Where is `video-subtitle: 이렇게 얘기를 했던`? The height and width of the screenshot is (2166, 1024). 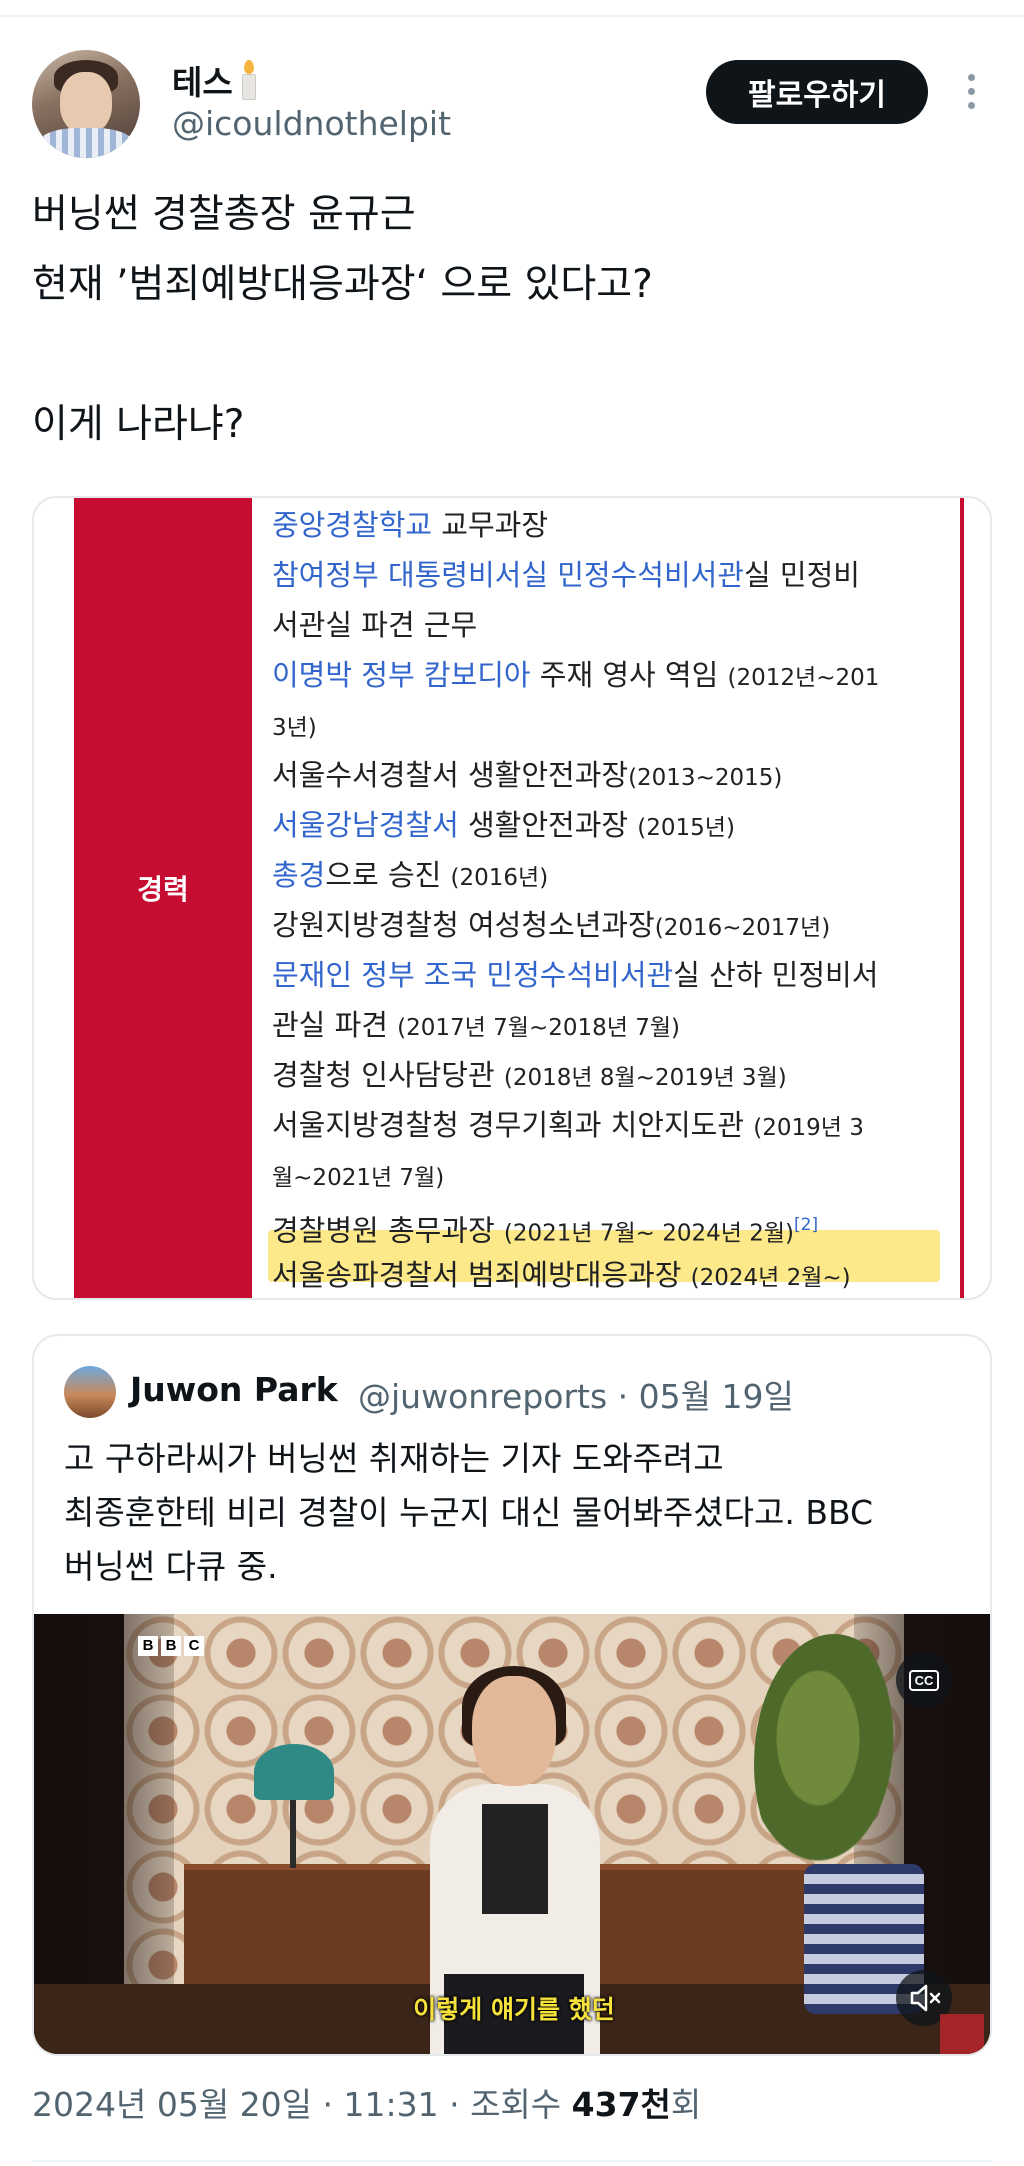 video-subtitle: 이렇게 얘기를 했던 is located at coordinates (514, 2009).